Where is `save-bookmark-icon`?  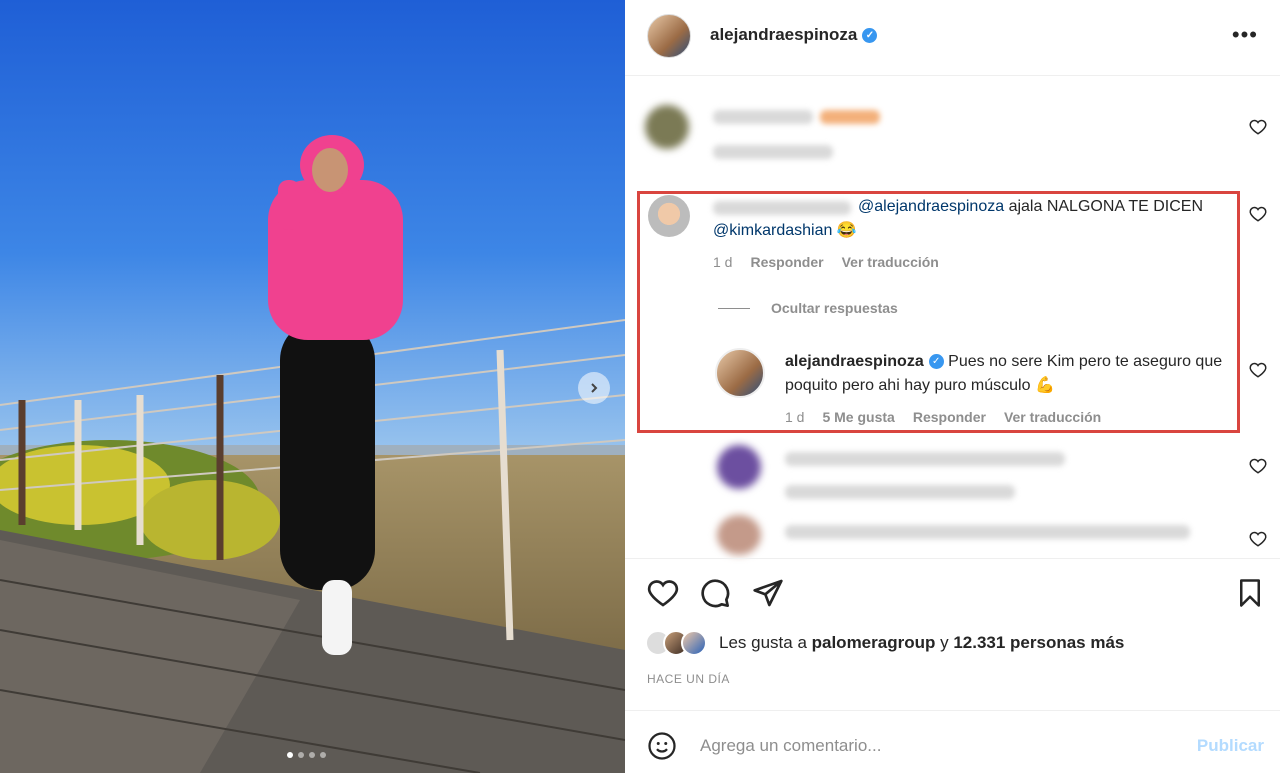 save-bookmark-icon is located at coordinates (1250, 593).